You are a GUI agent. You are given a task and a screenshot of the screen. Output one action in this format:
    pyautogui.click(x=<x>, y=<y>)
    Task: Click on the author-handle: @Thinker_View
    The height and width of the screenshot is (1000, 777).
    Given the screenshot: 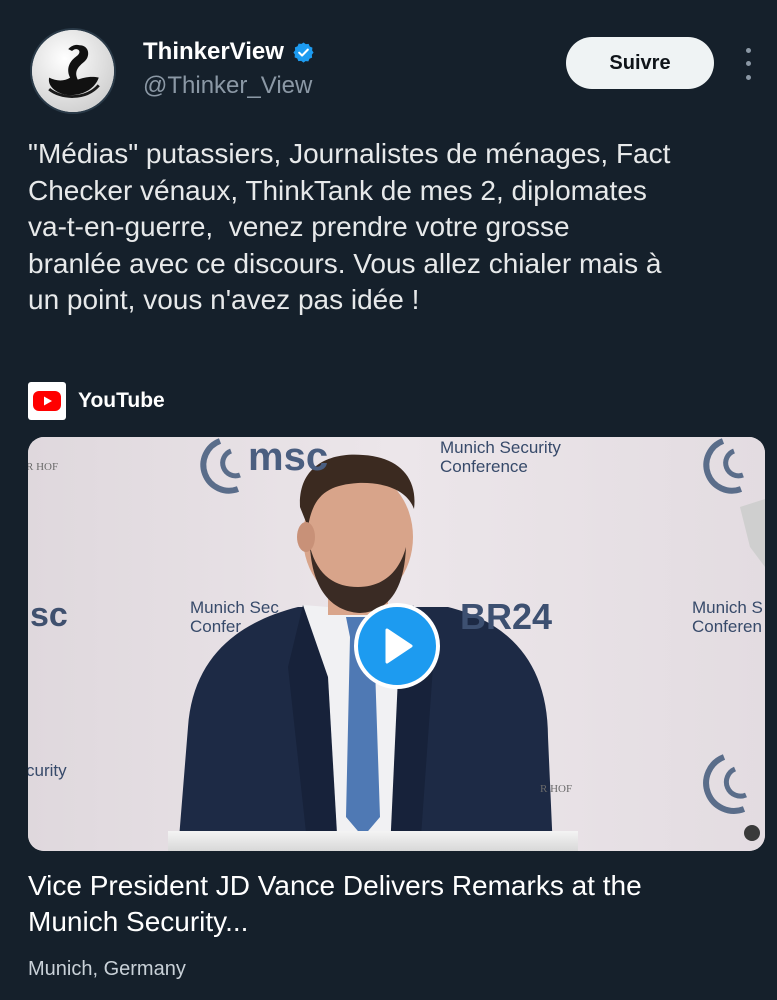 What is the action you would take?
    pyautogui.click(x=227, y=86)
    